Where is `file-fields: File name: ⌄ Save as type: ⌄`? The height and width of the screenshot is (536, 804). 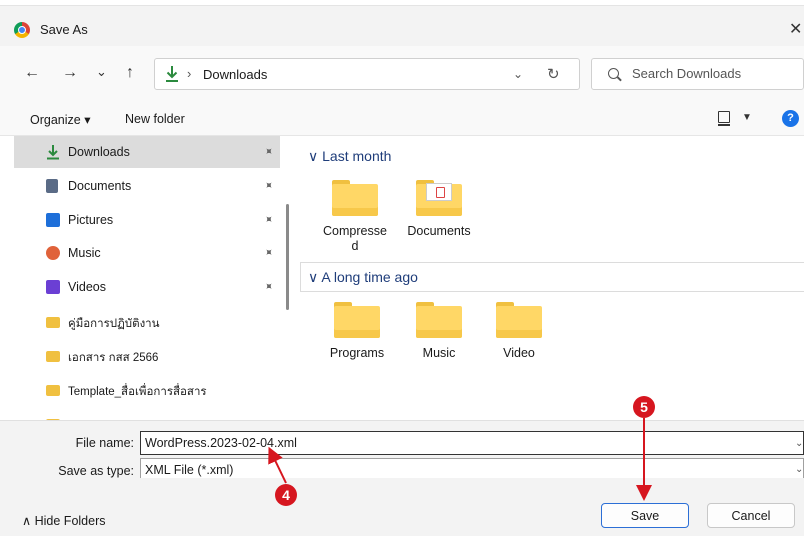 file-fields: File name: ⌄ Save as type: ⌄ is located at coordinates (402, 451).